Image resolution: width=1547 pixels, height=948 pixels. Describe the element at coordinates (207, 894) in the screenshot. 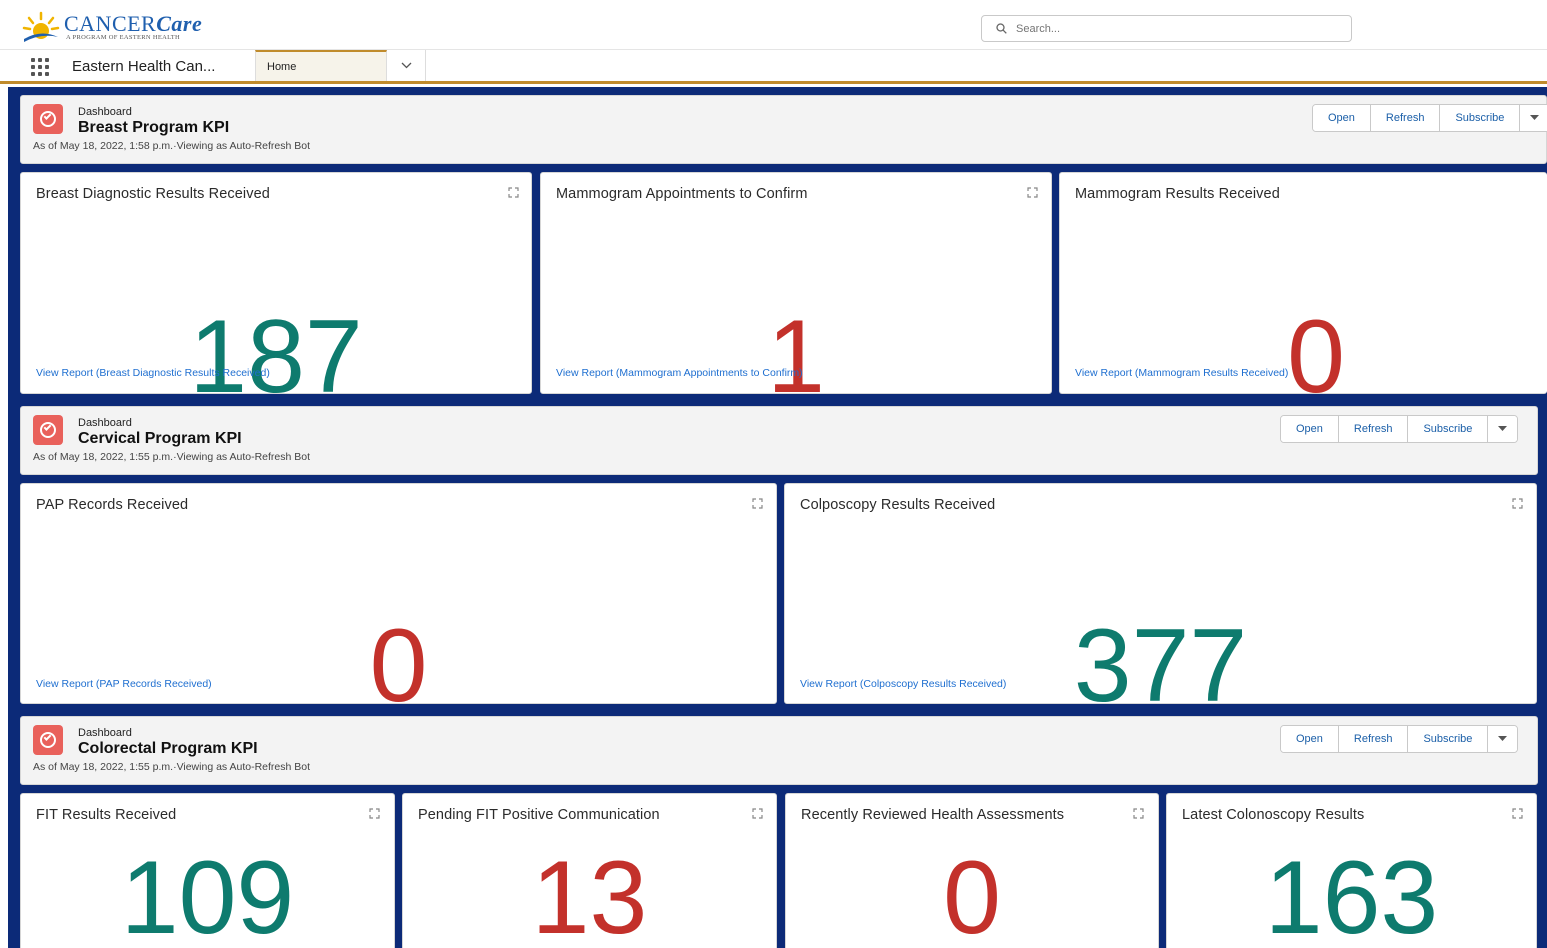

I see `kpi-value: 109` at that location.